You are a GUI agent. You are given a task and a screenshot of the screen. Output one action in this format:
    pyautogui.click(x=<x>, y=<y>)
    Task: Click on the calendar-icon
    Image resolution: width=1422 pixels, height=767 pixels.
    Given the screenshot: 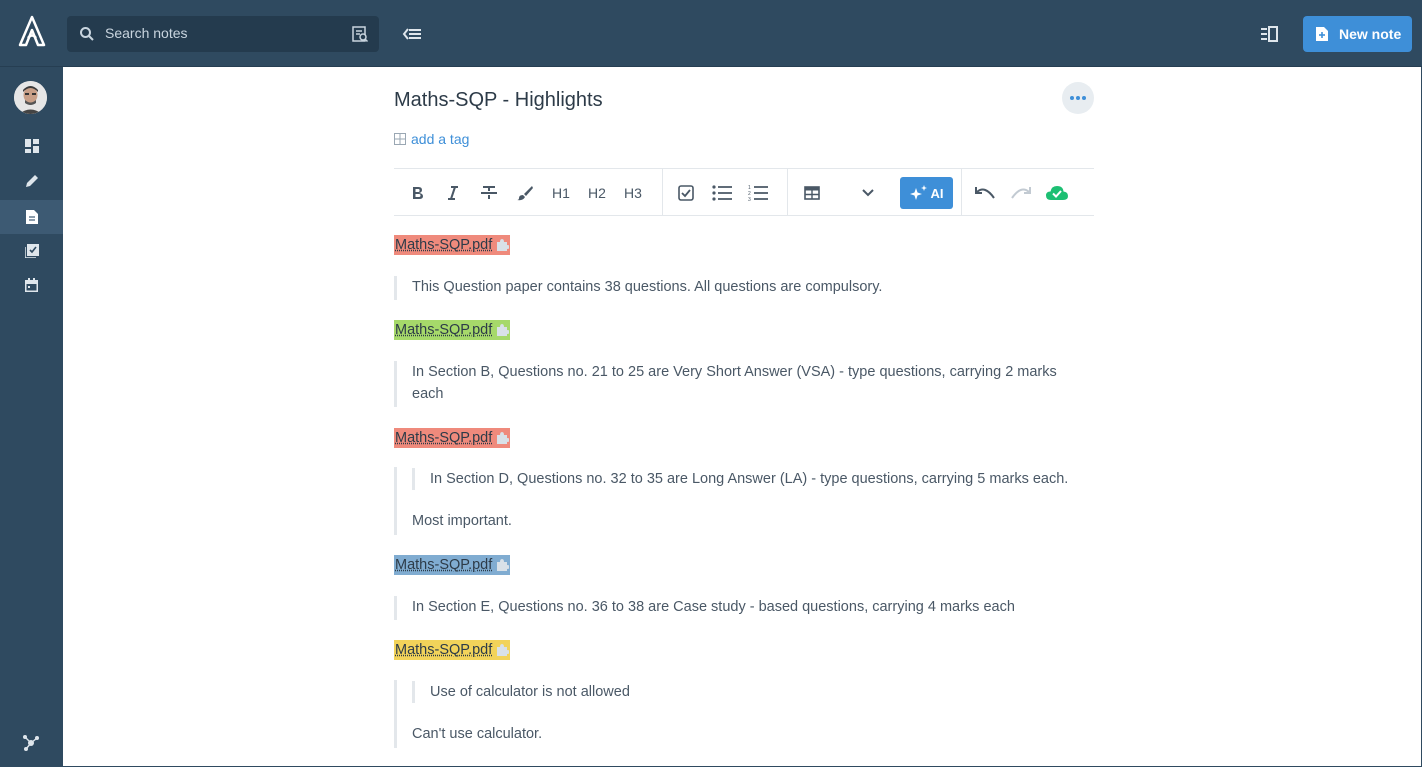 What is the action you would take?
    pyautogui.click(x=31, y=285)
    